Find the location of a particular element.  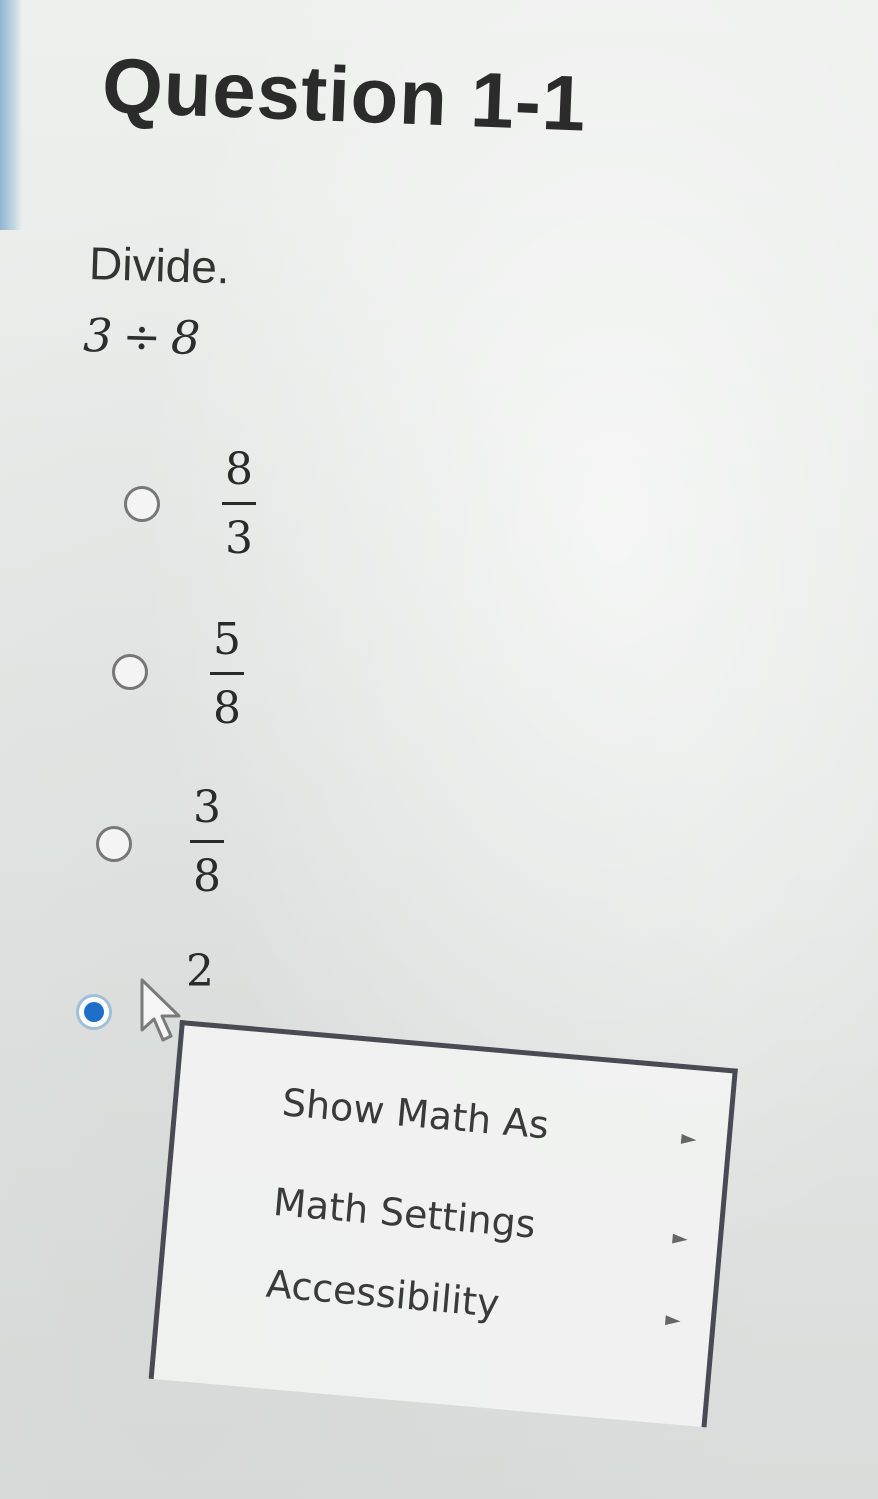

division-expression: 3 ÷ 8 is located at coordinates (142, 336).